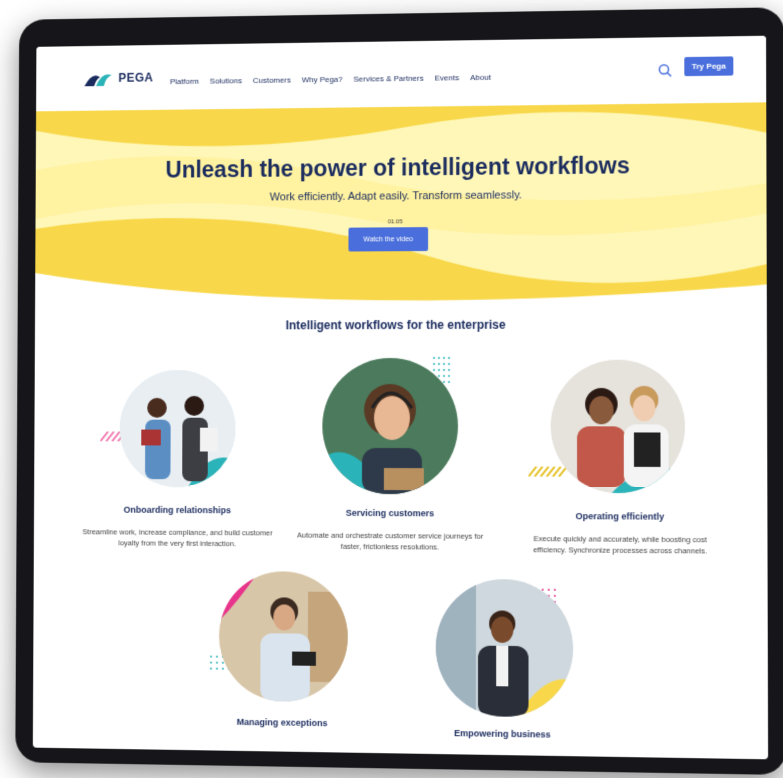  I want to click on card-title-operating: Operating efficiently, so click(620, 516).